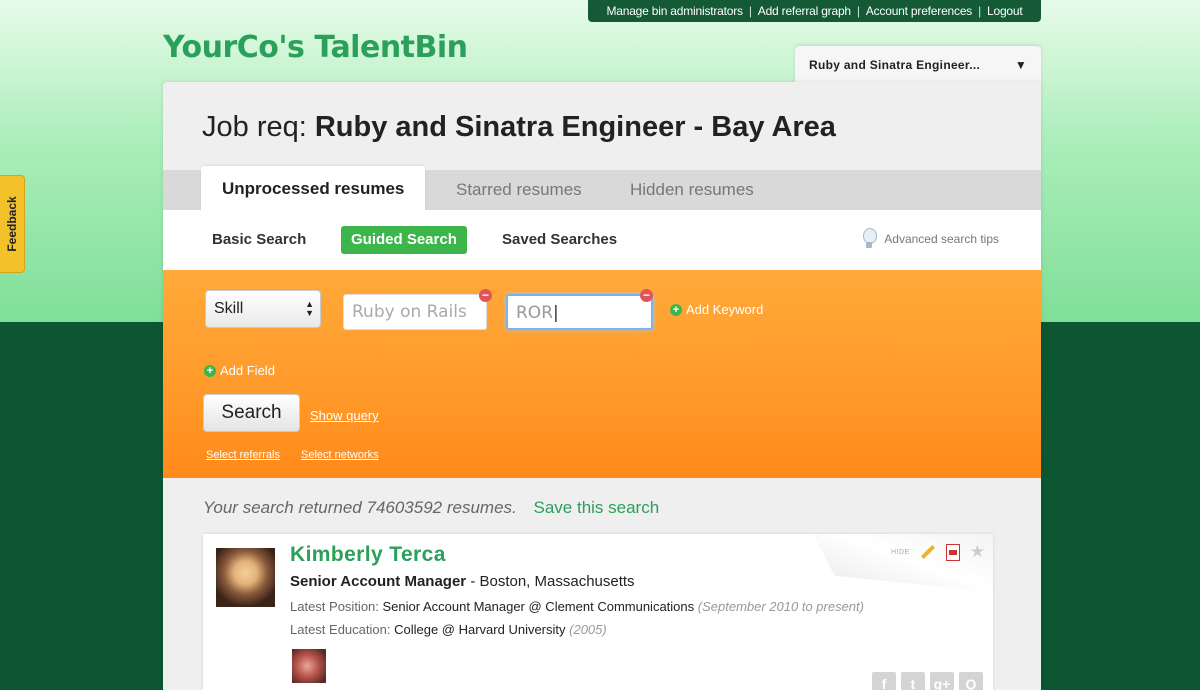 The height and width of the screenshot is (690, 1200). Describe the element at coordinates (251, 413) in the screenshot. I see `search-button: Search` at that location.